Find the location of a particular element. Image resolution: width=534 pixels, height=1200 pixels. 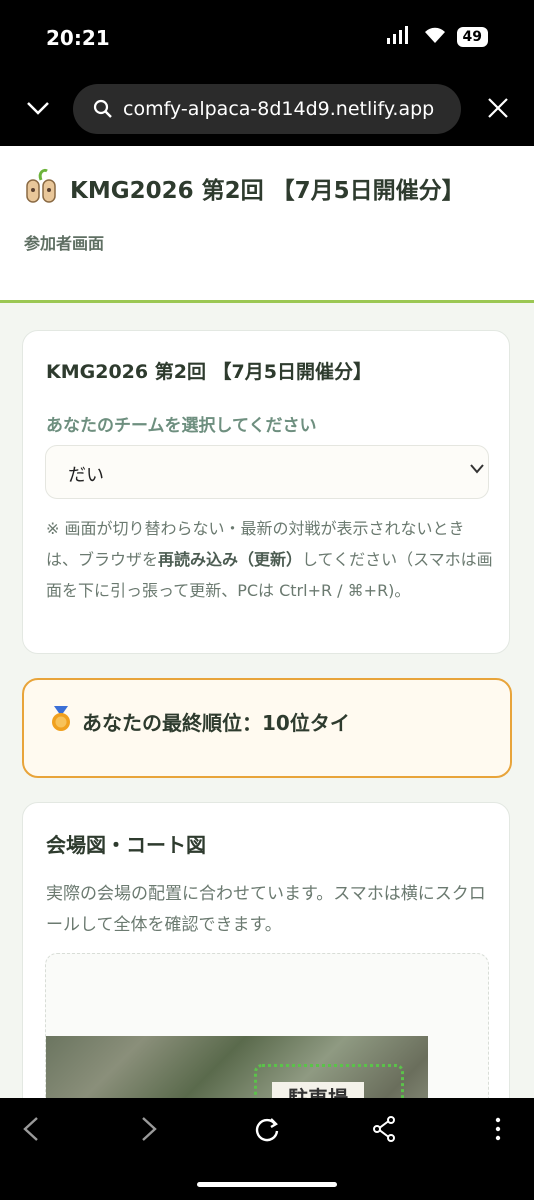

team-select-value: だい is located at coordinates (86, 475).